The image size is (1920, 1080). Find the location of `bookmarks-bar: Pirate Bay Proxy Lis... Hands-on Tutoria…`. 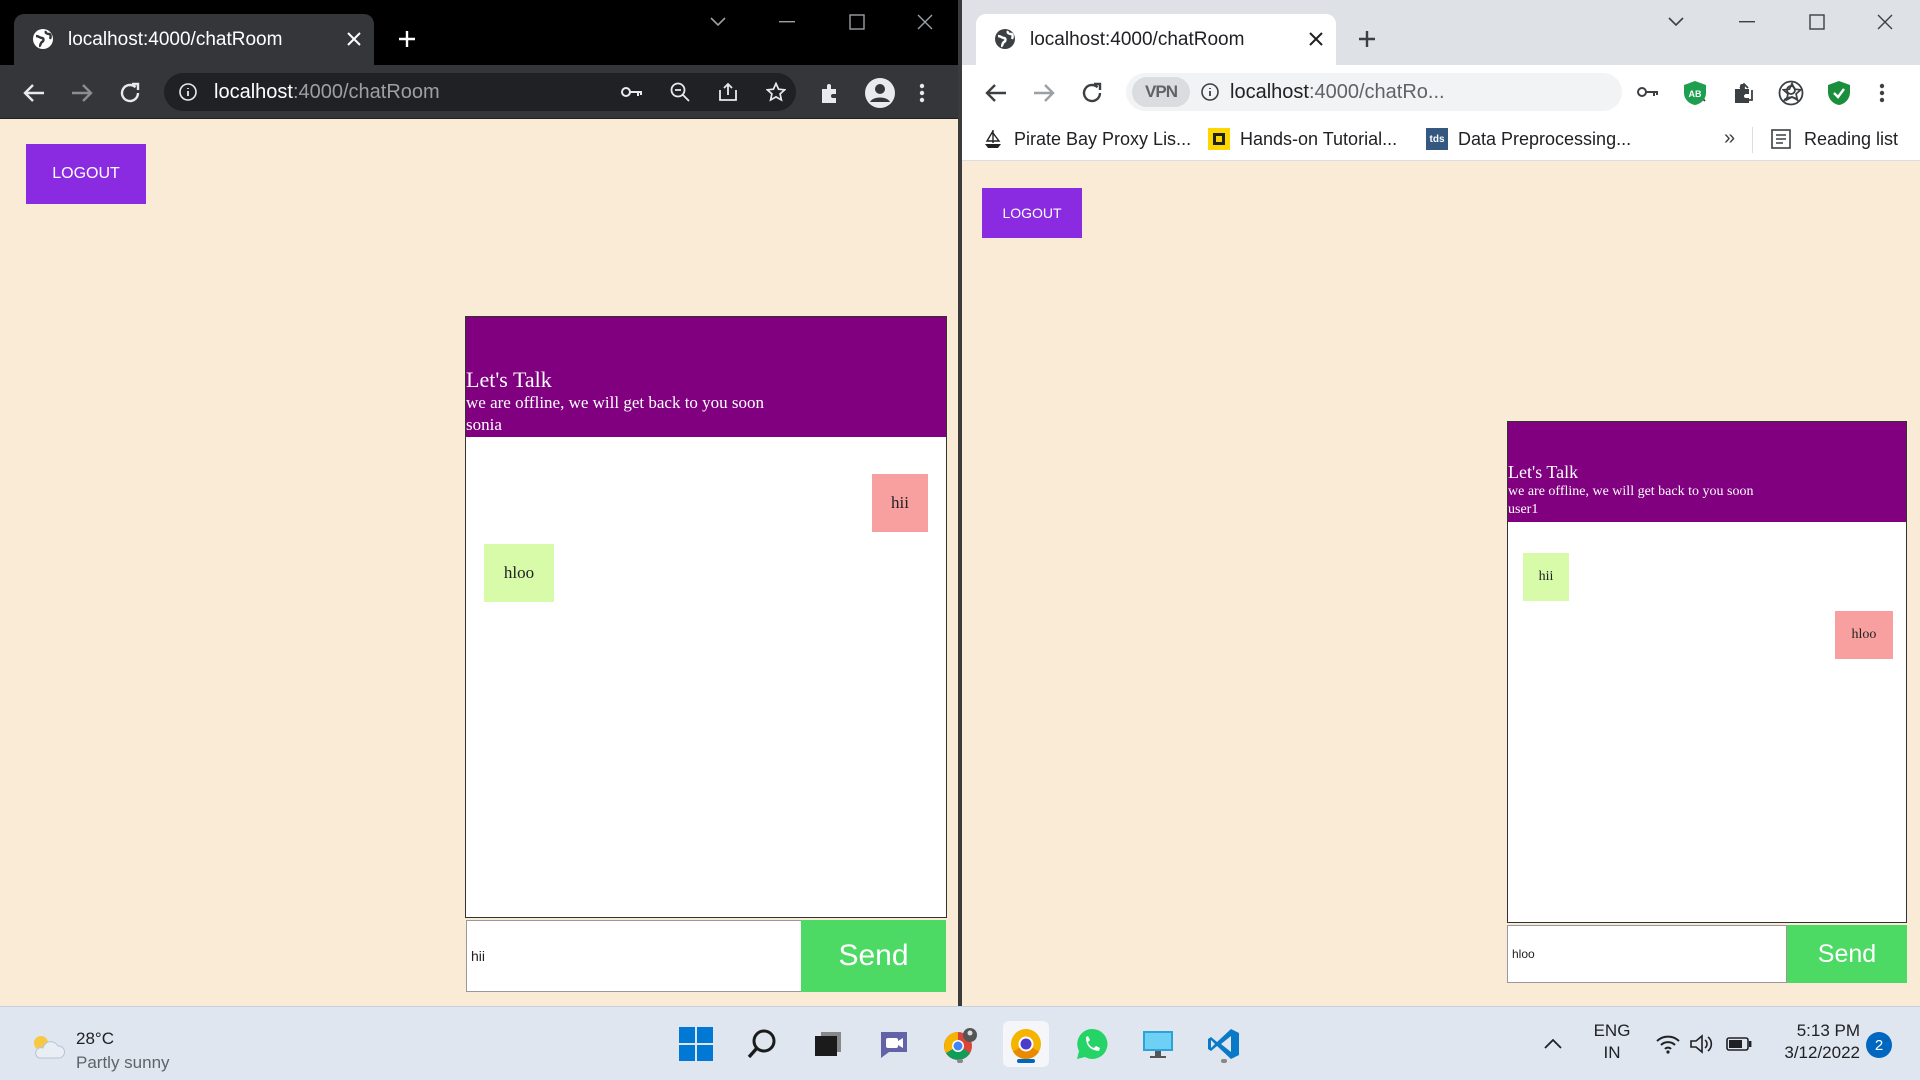

bookmarks-bar: Pirate Bay Proxy Lis... Hands-on Tutoria… is located at coordinates (1441, 140).